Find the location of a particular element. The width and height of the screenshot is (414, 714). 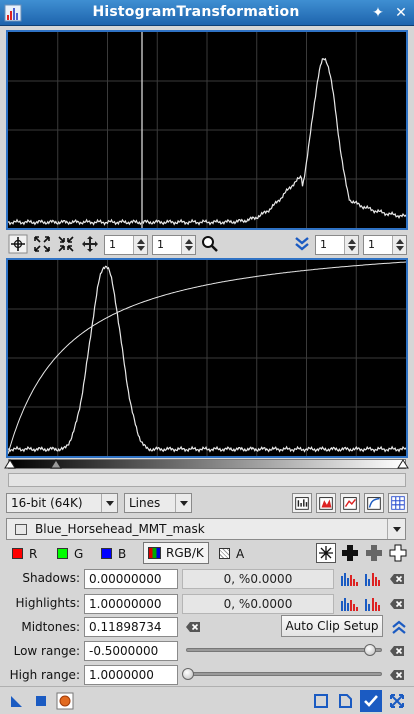

zoom-y-right-value: 1 is located at coordinates (371, 244).